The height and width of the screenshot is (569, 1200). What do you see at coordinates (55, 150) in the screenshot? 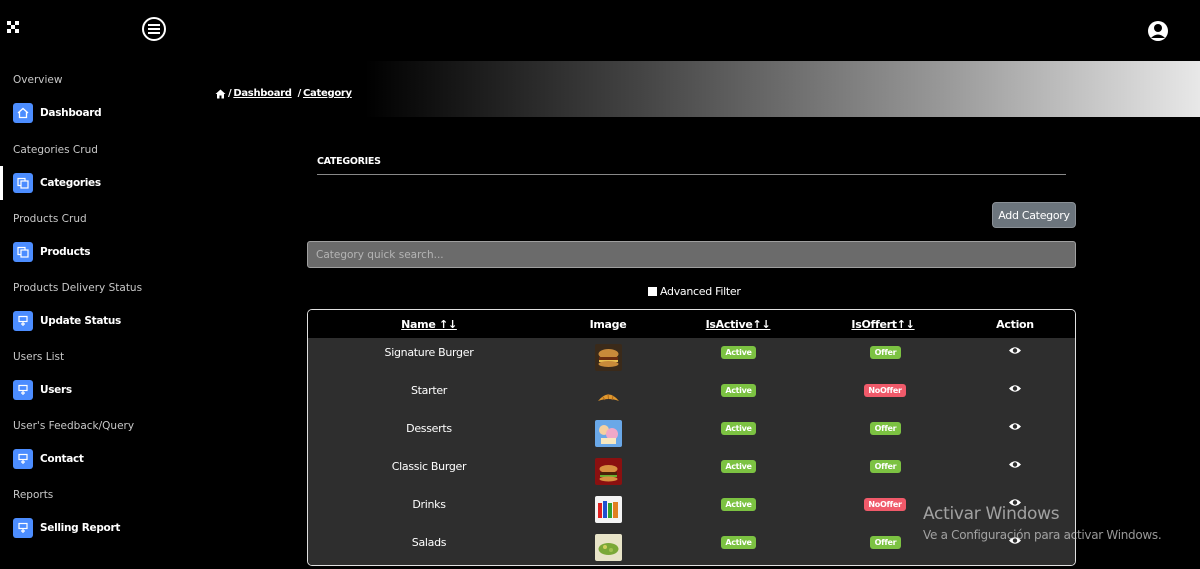
I see `sidebar-section-categories: Categories Crud` at bounding box center [55, 150].